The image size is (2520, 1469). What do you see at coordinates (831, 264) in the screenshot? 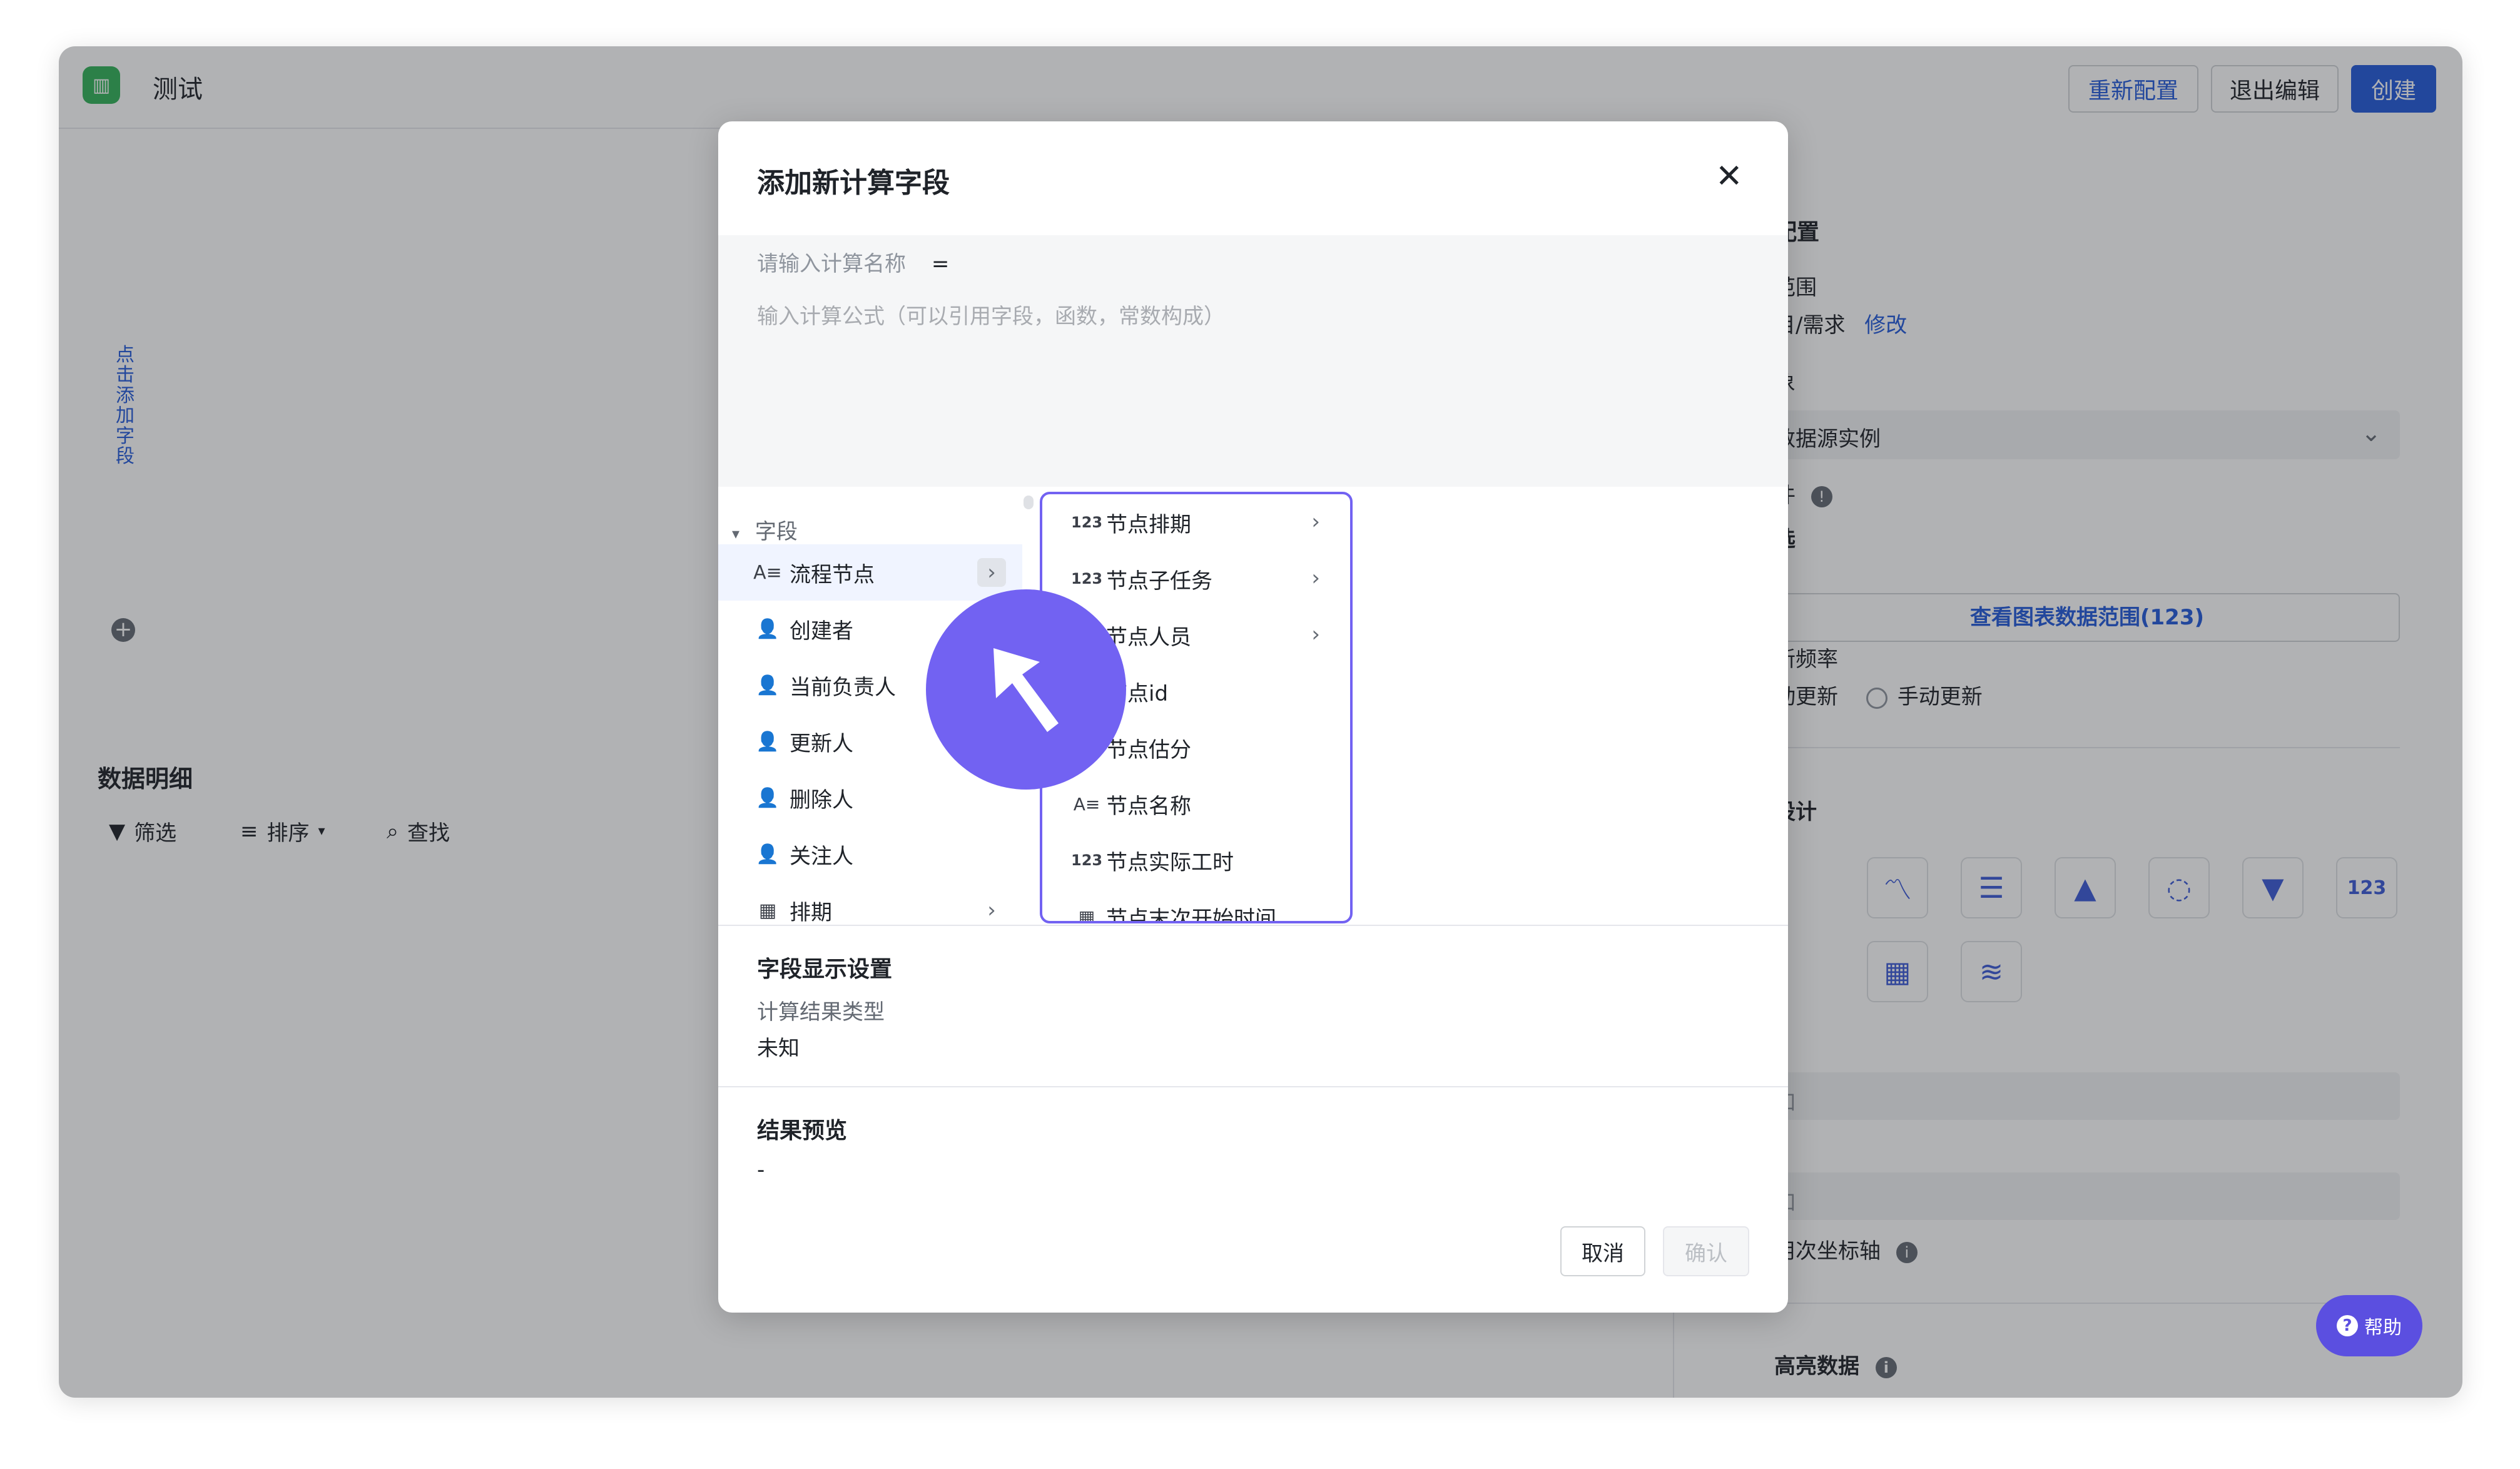
I see `calc-name-input: 请输入计算名称` at bounding box center [831, 264].